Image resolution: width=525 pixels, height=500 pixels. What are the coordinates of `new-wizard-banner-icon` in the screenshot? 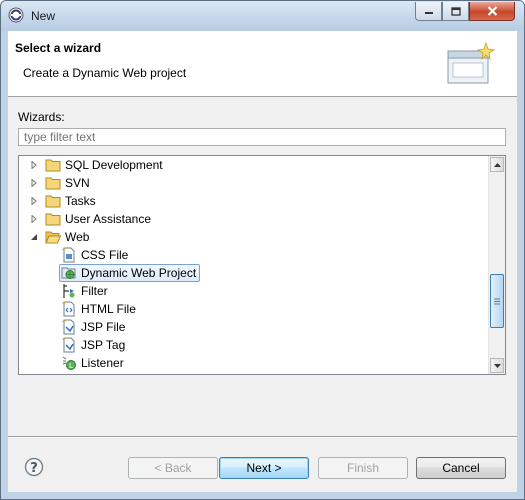 It's located at (471, 62).